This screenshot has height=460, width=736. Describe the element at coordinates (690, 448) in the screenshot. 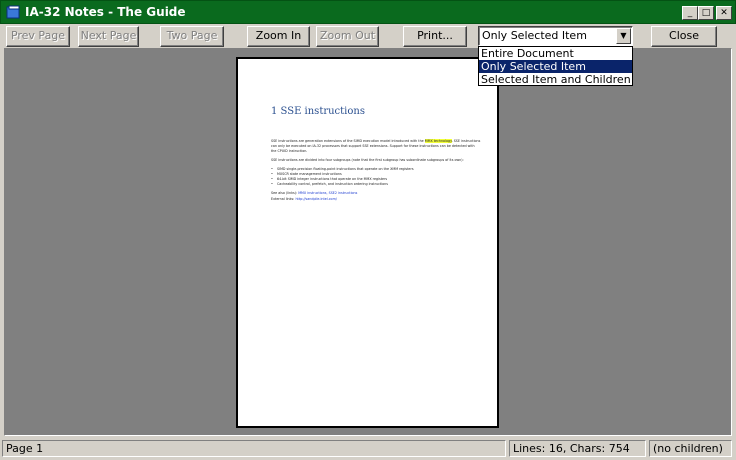

I see `status-children: (no children)` at that location.